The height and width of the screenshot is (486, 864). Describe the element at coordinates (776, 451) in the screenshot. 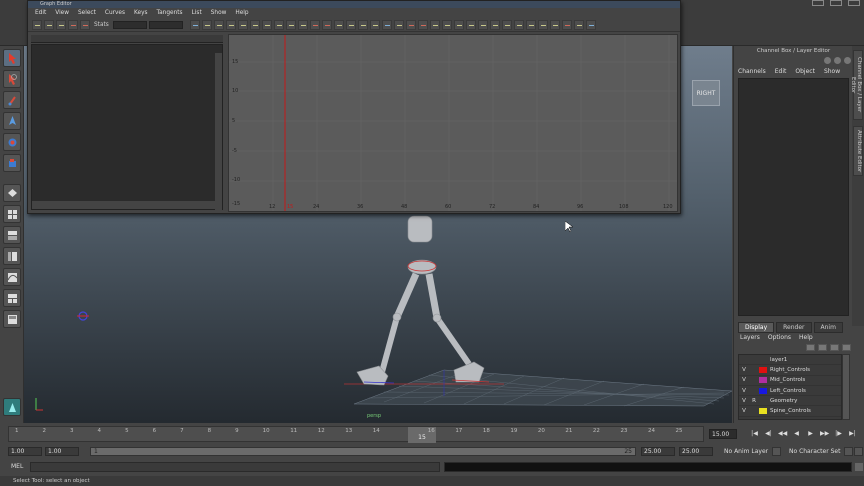

I see `anim-layer-dropdown-icon` at that location.